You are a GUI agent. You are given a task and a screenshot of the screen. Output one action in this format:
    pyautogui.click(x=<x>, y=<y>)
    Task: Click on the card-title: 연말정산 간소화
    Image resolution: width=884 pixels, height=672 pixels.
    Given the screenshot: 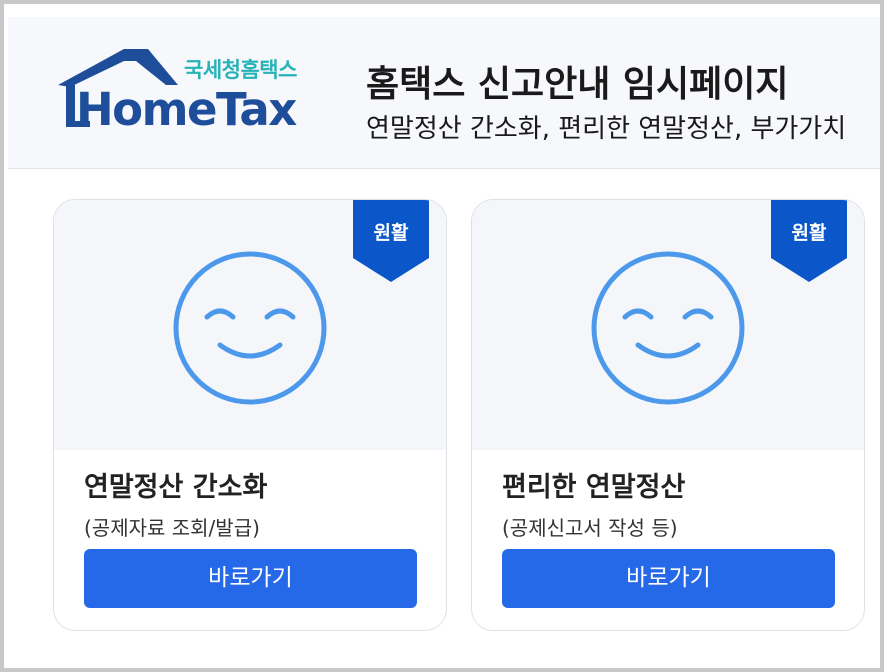 What is the action you would take?
    pyautogui.click(x=176, y=487)
    